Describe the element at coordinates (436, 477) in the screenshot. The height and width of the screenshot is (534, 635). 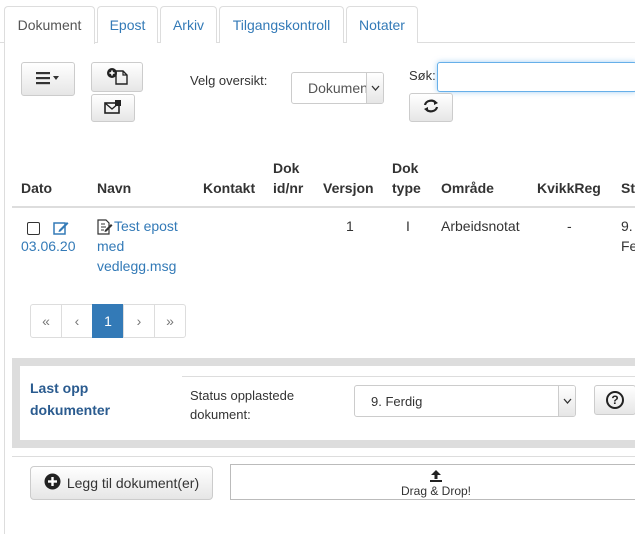
I see `upload-icon` at that location.